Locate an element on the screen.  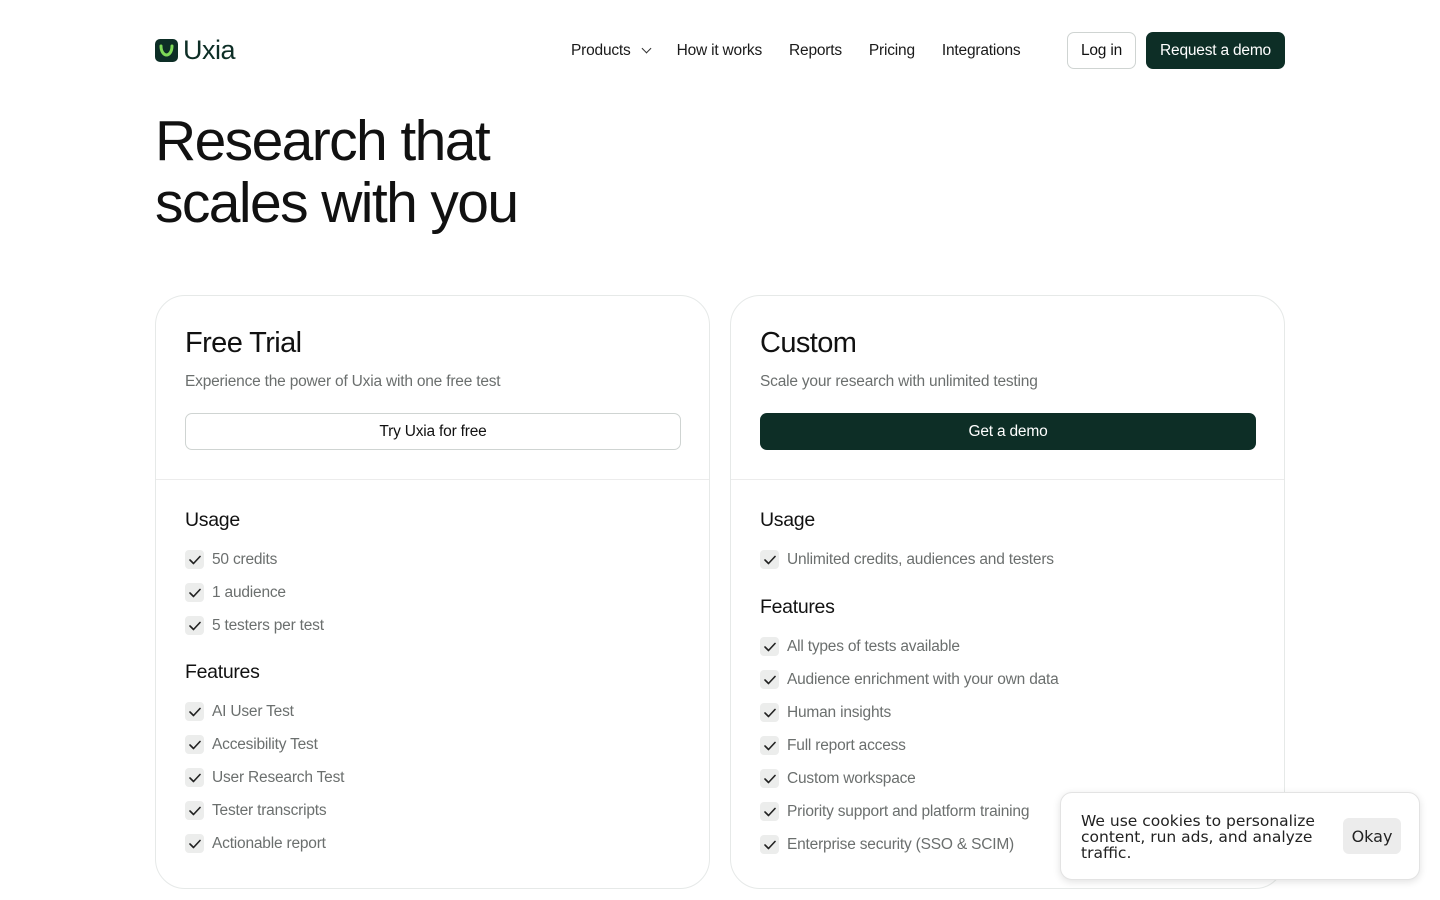
list-item-label: All types of tests available is located at coordinates (873, 646).